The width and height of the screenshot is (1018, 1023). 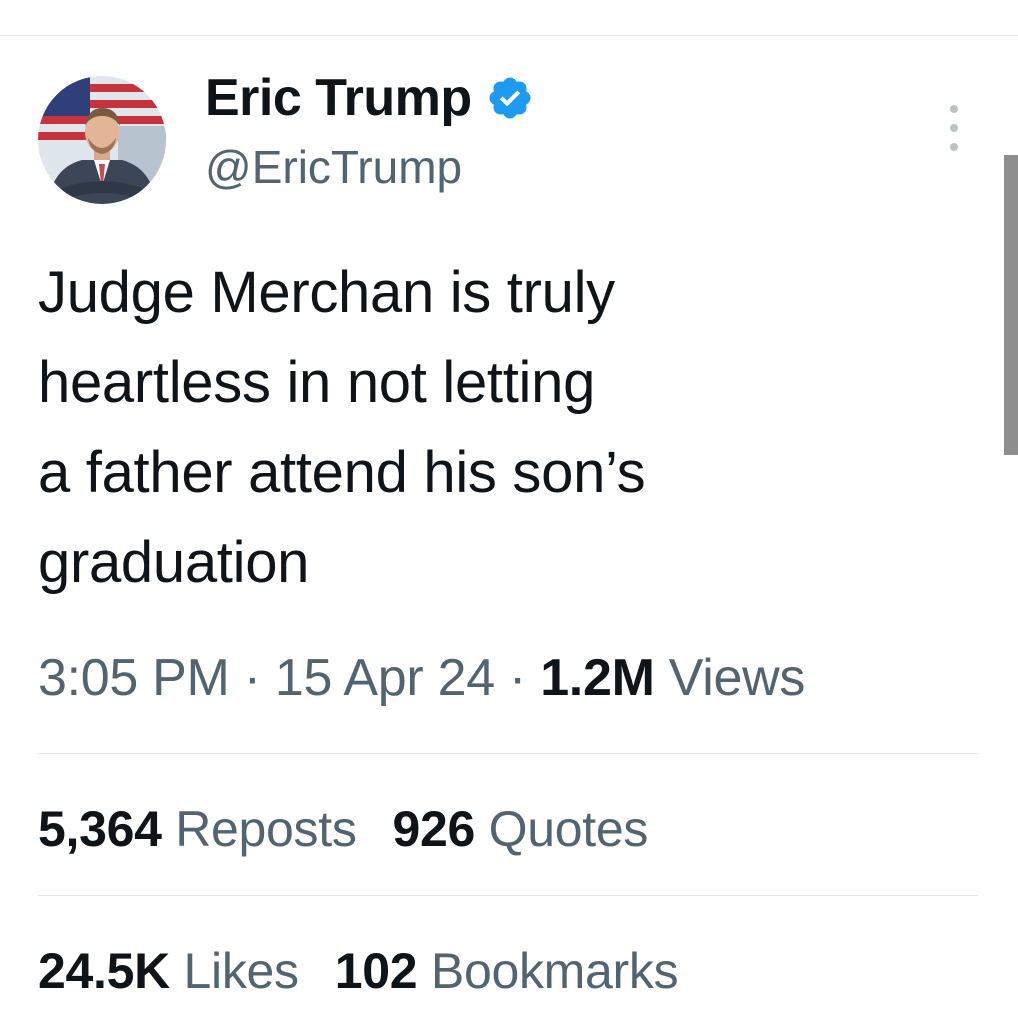 What do you see at coordinates (100, 829) in the screenshot?
I see `reposts-count: 5,364` at bounding box center [100, 829].